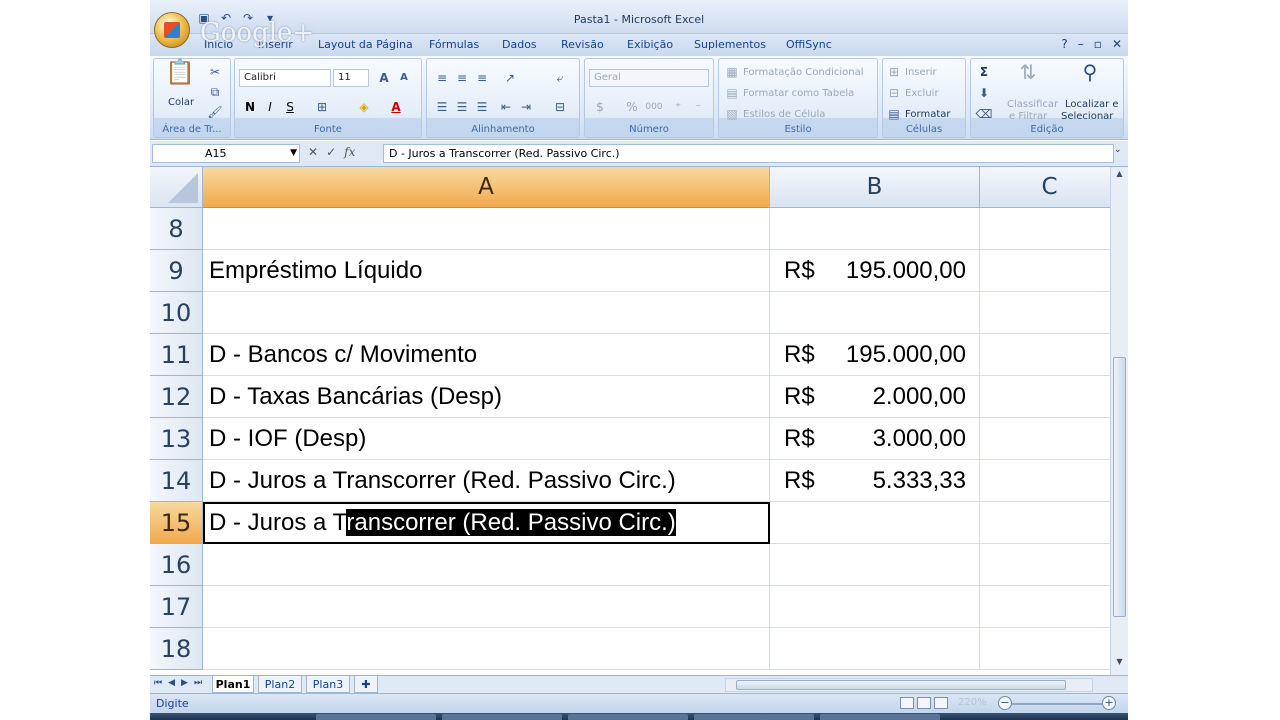 This screenshot has width=1280, height=720. I want to click on zoom-slider: − +, so click(1058, 704).